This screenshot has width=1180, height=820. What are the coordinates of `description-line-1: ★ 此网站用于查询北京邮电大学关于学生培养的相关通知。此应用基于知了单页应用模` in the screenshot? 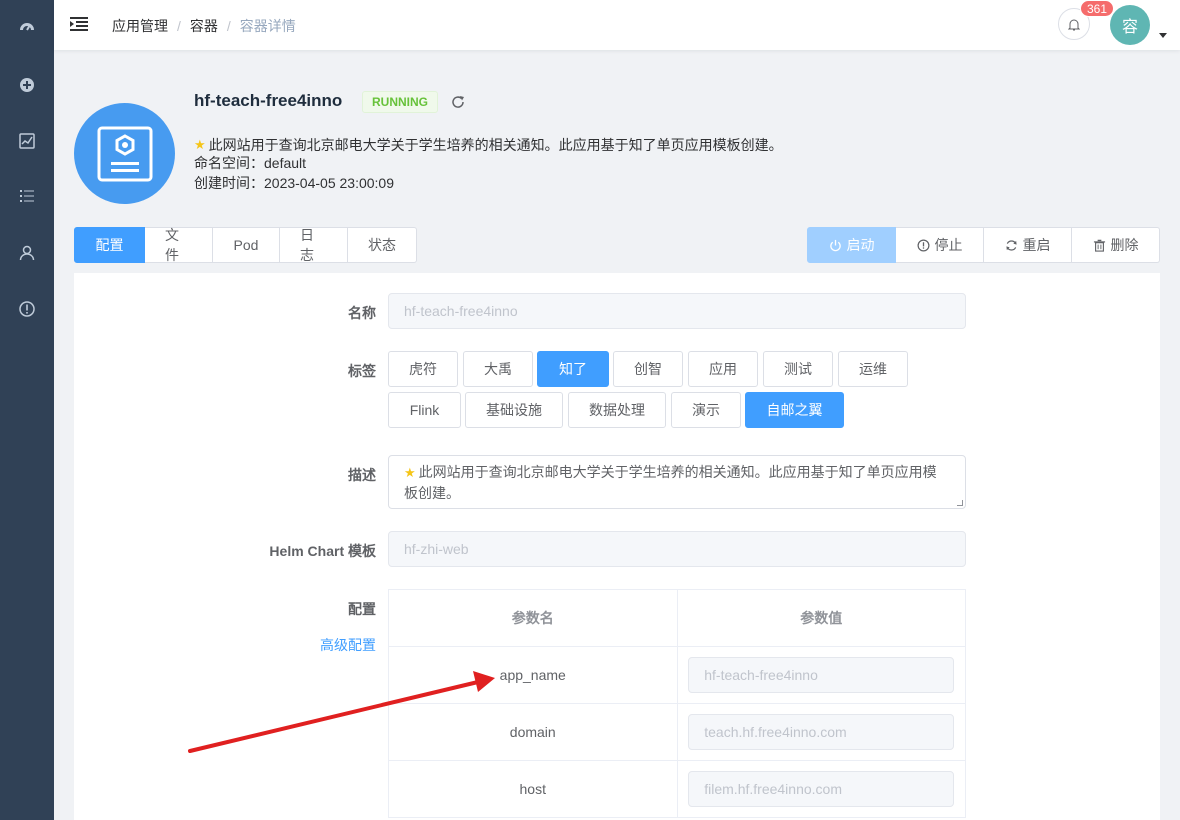 It's located at (677, 472).